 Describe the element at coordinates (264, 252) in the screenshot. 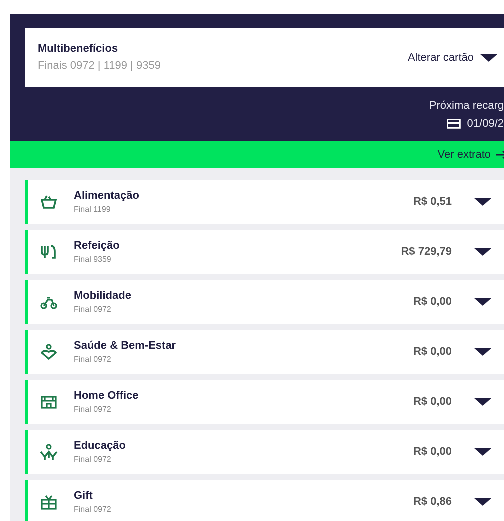

I see `benefit-row: Refeição Final 9359 R$ 729,79` at that location.